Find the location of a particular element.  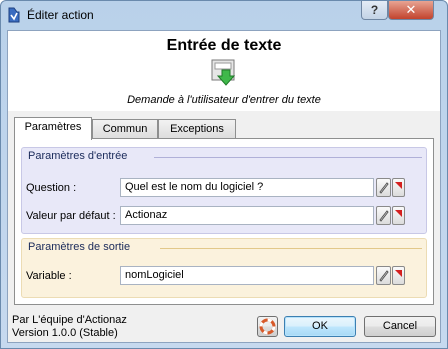

app-icon is located at coordinates (14, 15).